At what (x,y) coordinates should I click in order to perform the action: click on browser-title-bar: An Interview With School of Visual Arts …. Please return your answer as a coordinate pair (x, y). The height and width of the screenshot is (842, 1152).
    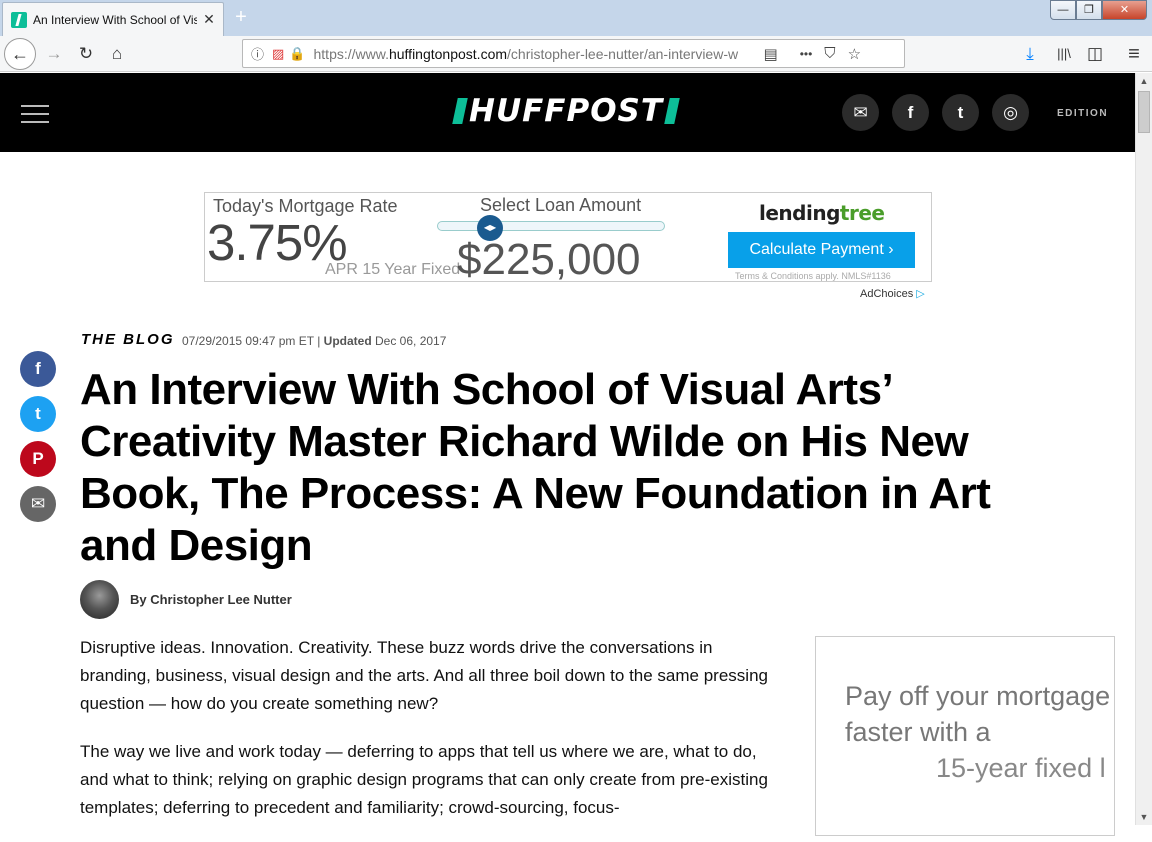
    Looking at the image, I should click on (576, 18).